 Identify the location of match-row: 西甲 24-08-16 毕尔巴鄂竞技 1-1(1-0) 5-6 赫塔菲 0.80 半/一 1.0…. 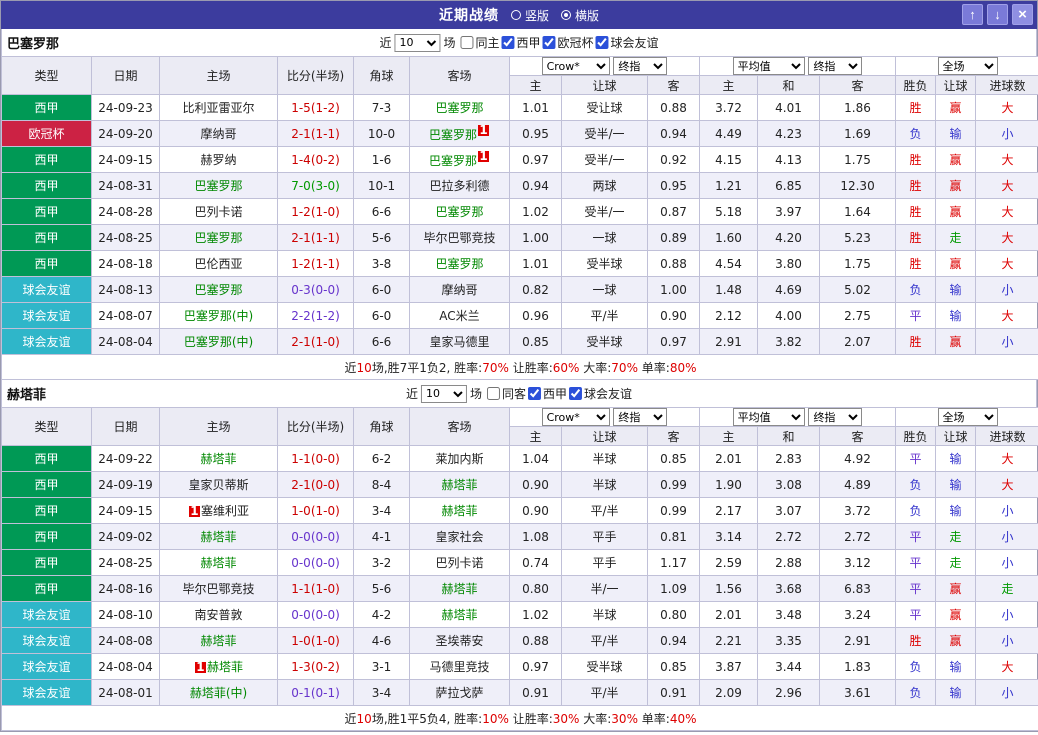
(519, 588).